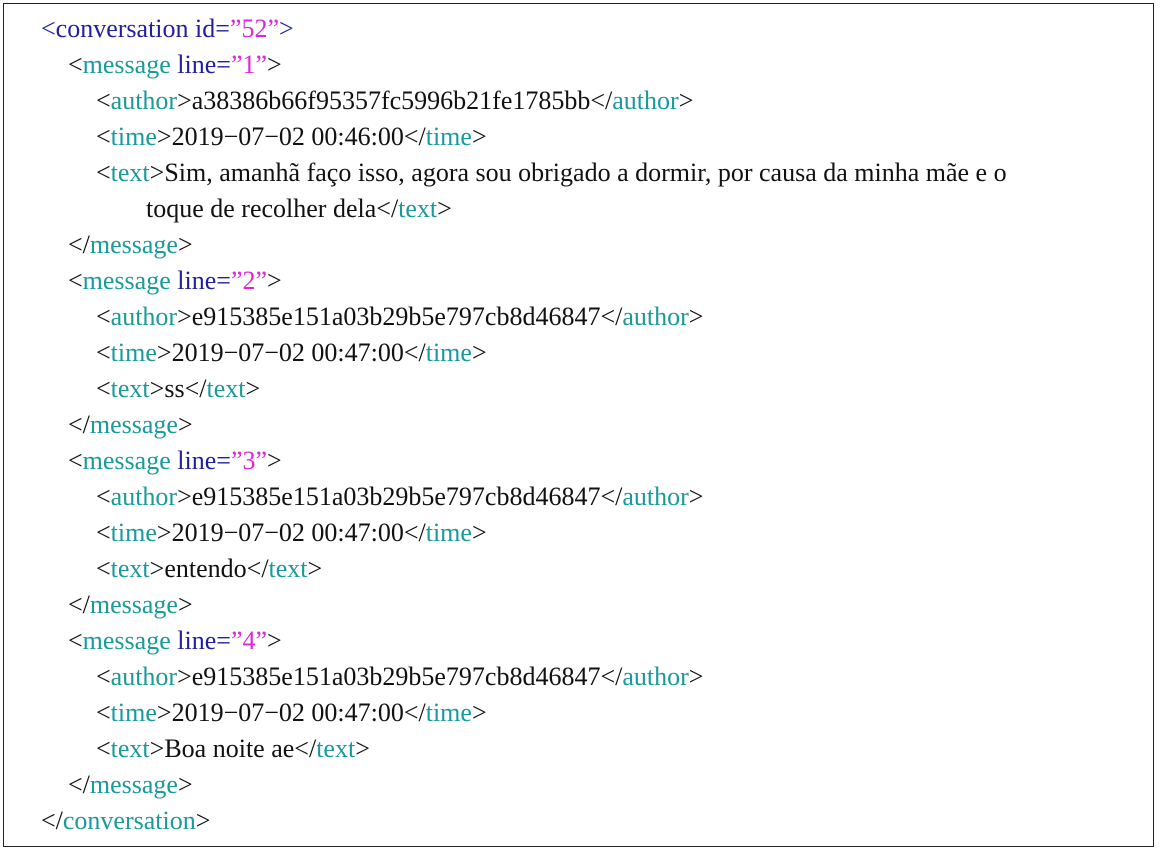 The height and width of the screenshot is (854, 1162). What do you see at coordinates (254, 28) in the screenshot?
I see `conversation-id-value: ”52”` at bounding box center [254, 28].